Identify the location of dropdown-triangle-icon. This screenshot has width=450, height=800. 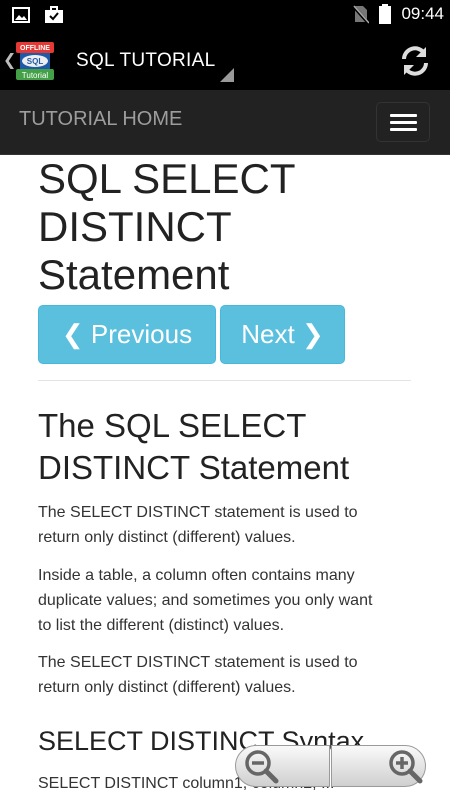
(227, 75).